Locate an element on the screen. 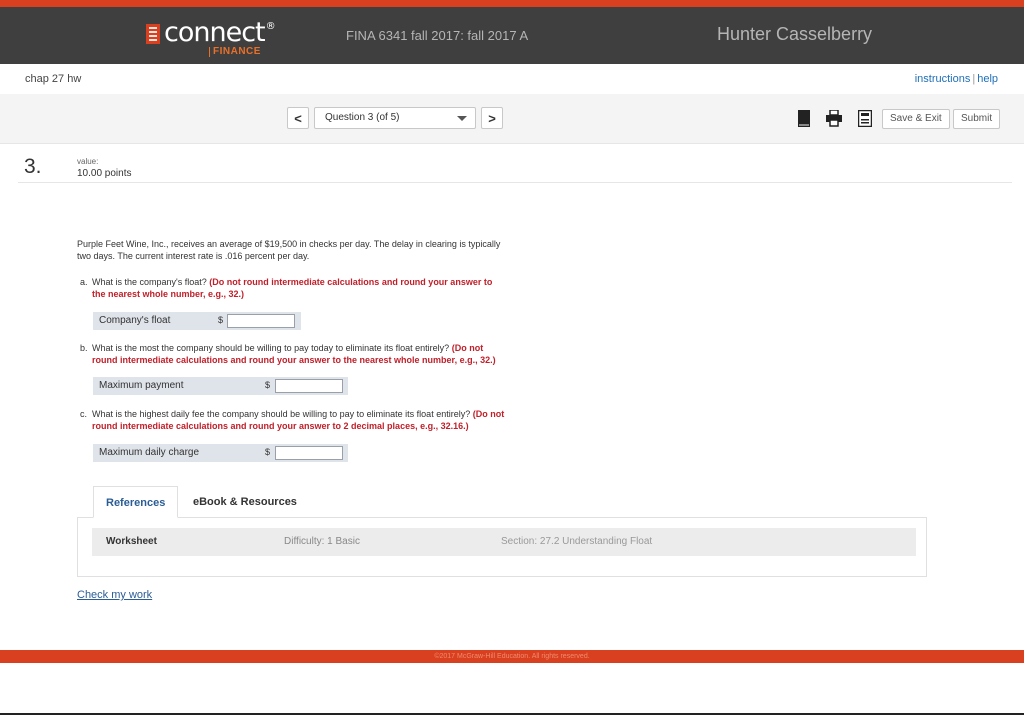 The width and height of the screenshot is (1024, 715). maximum-daily-charge-input is located at coordinates (309, 453).